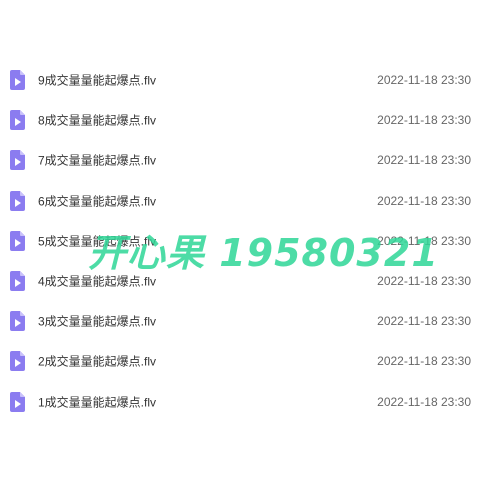 This screenshot has width=479, height=479. What do you see at coordinates (239, 201) in the screenshot?
I see `file-row: 6成交量量能起爆点.flv 2022-11-18 23:30` at bounding box center [239, 201].